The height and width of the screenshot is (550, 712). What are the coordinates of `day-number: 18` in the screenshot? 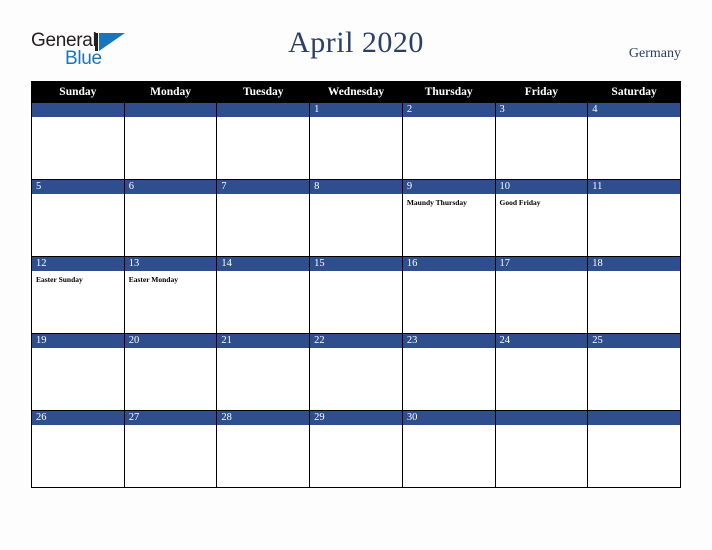 It's located at (634, 264).